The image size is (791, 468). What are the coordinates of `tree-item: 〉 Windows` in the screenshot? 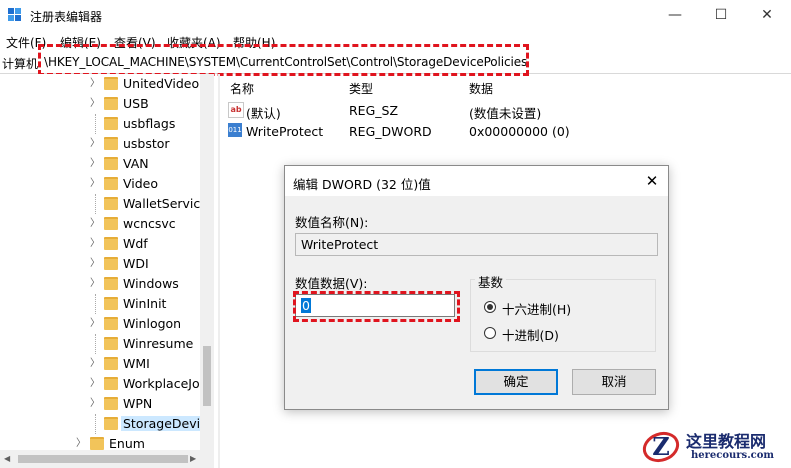 It's located at (100, 284).